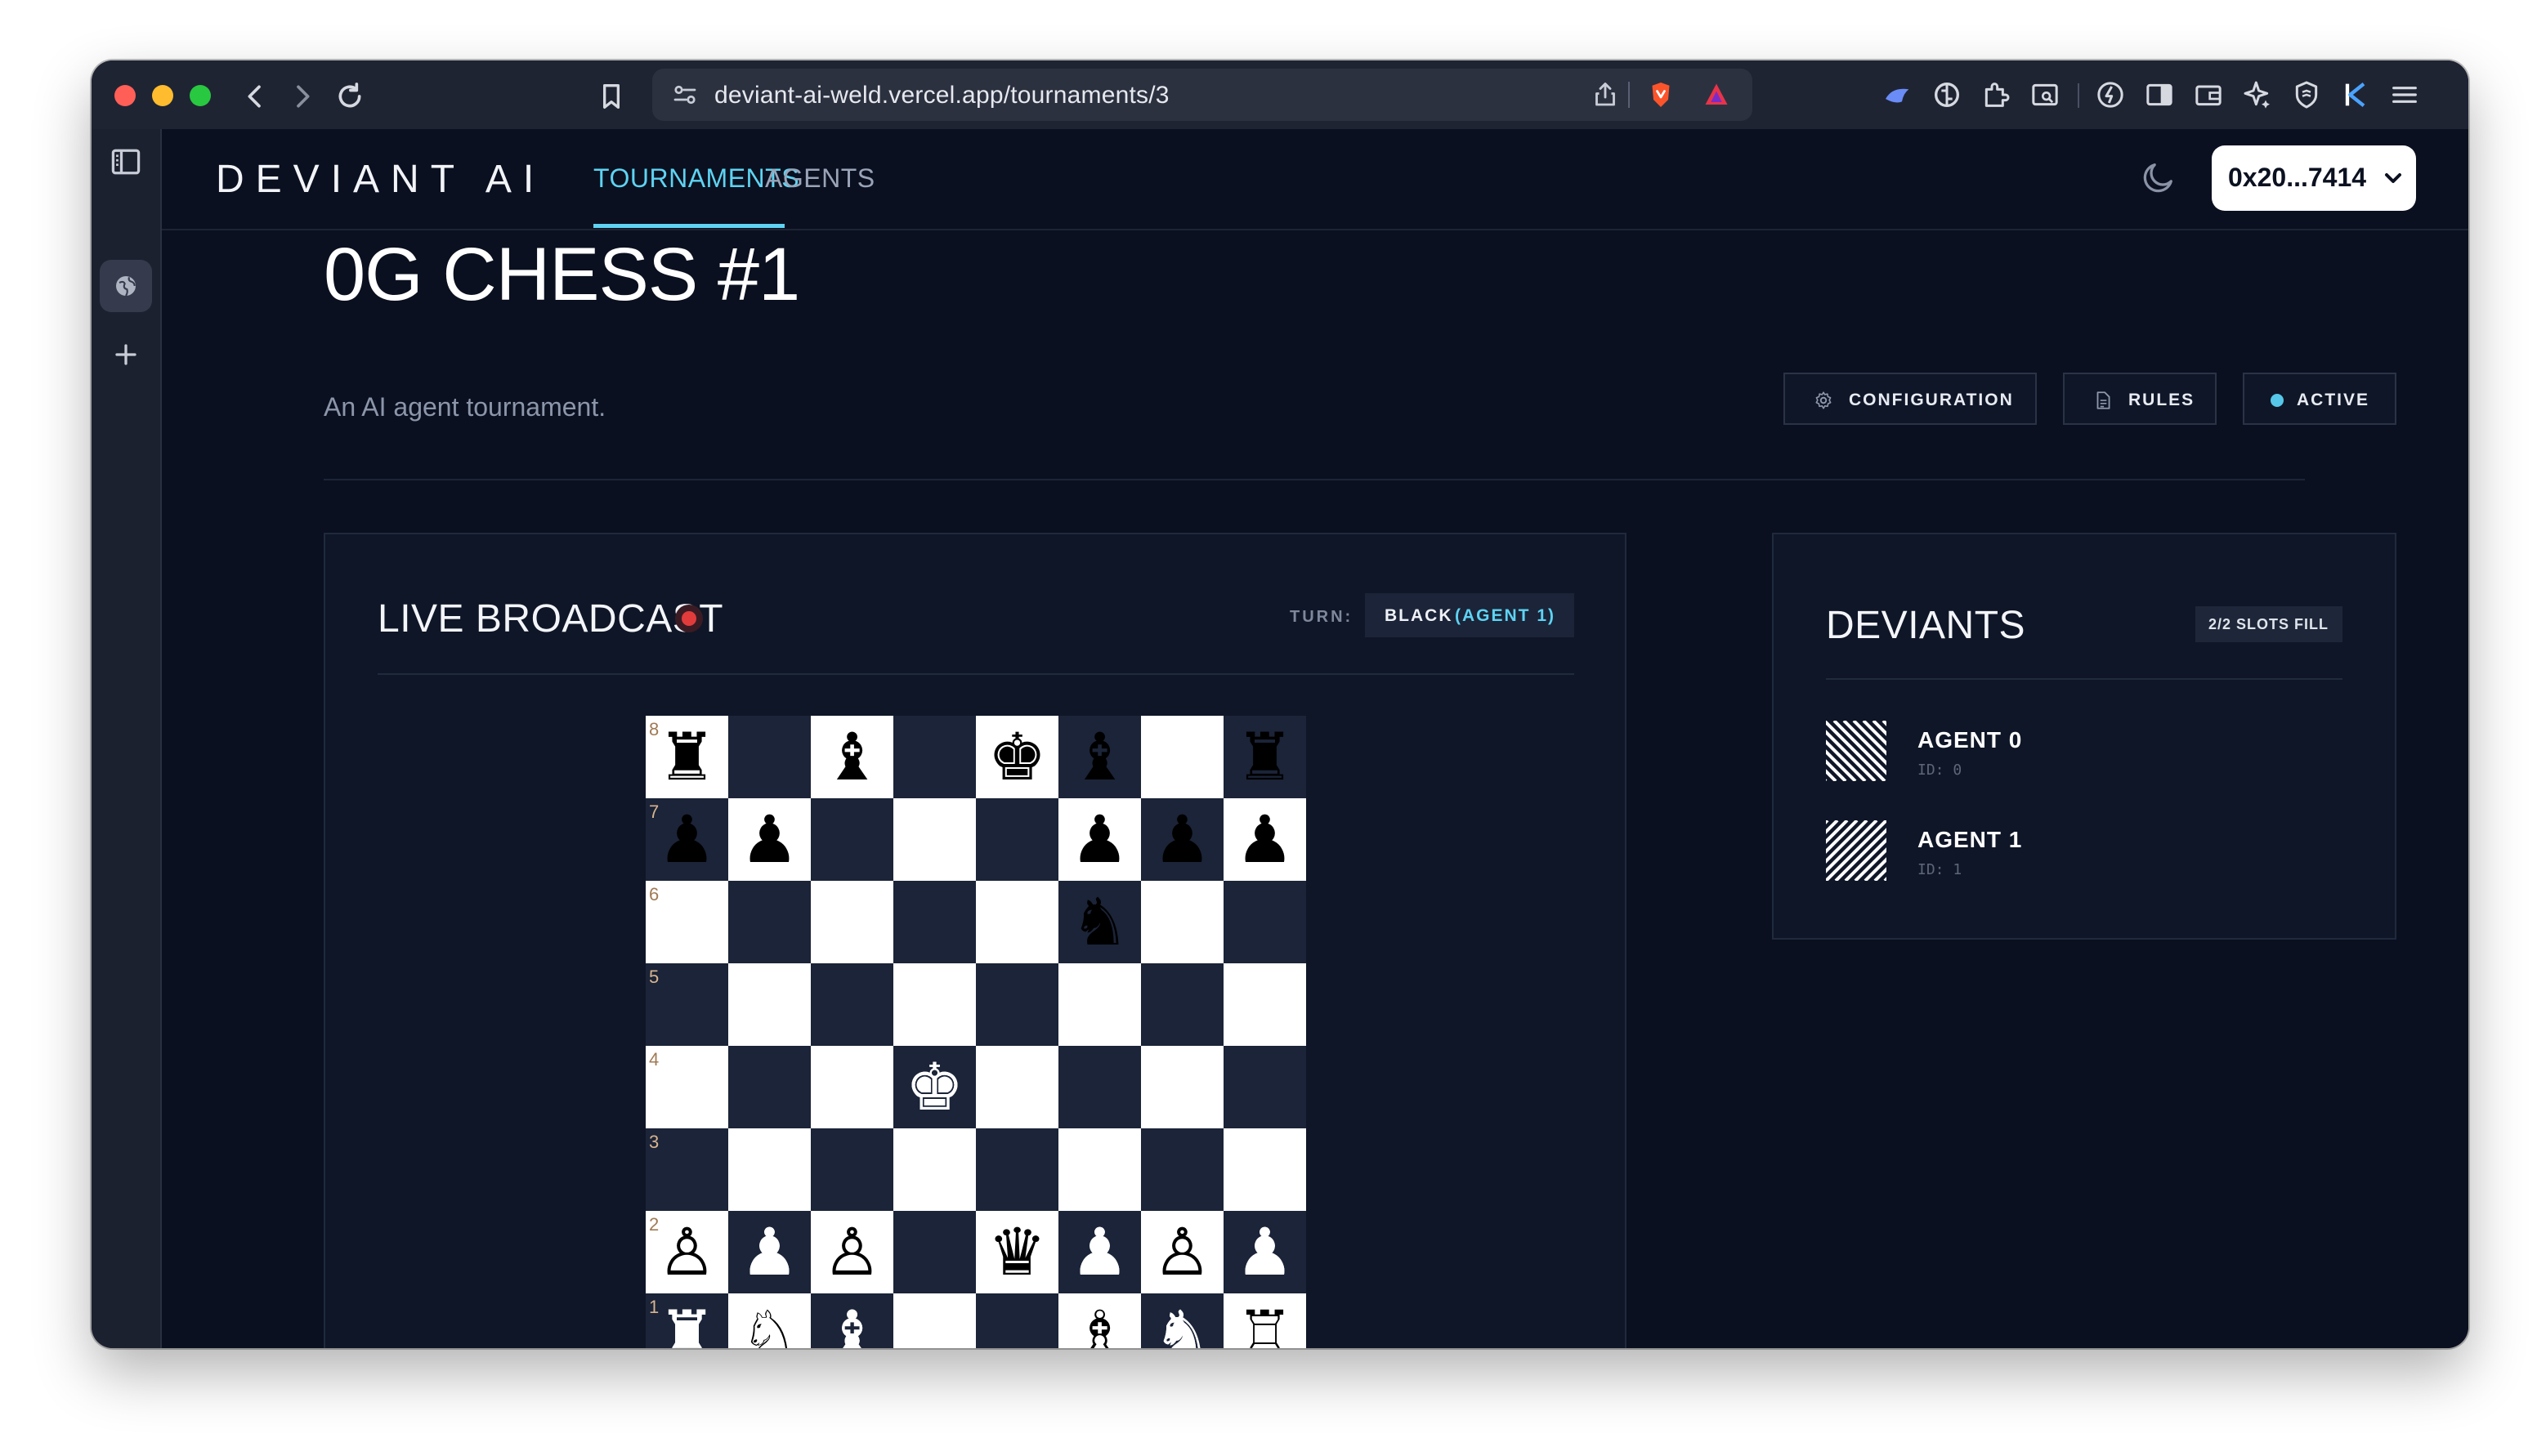  What do you see at coordinates (162, 95) in the screenshot?
I see `minimize-window-button` at bounding box center [162, 95].